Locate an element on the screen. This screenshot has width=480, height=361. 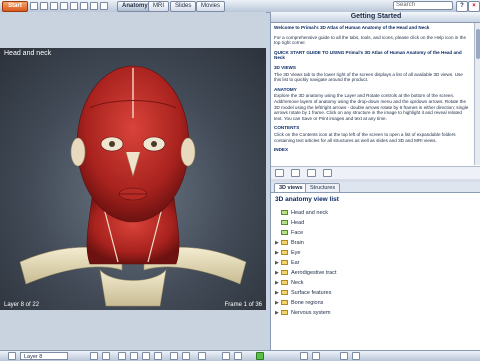
frame-status: Frame 1 of 36 is located at coordinates (243, 305).